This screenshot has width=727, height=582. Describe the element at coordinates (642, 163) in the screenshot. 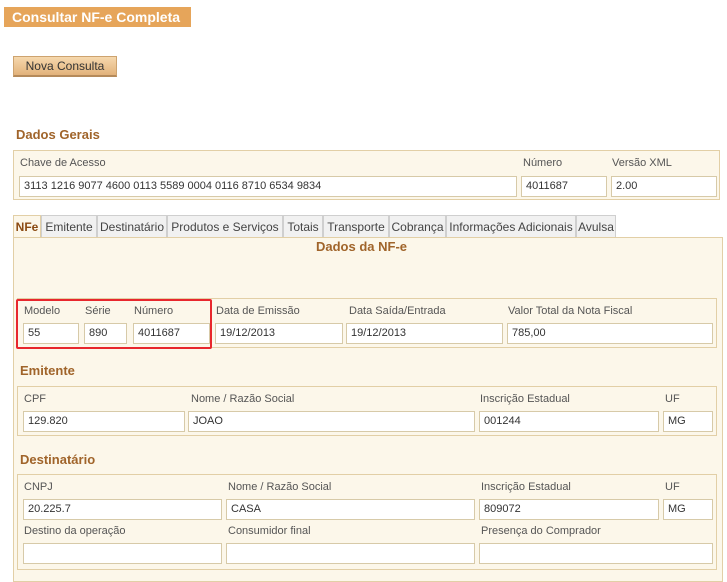

I see `xml-version-label: Versão XML` at that location.